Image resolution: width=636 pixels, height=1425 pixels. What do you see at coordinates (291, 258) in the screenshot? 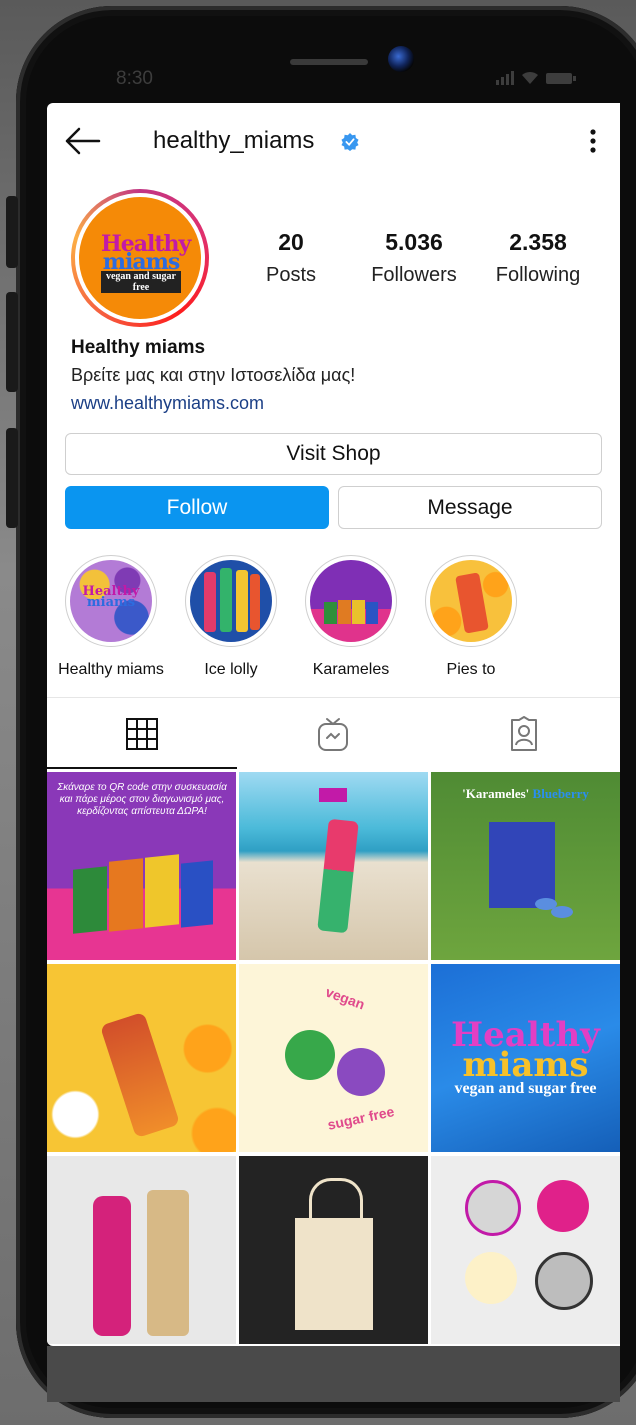
I see `posts-count: 20 Posts` at bounding box center [291, 258].